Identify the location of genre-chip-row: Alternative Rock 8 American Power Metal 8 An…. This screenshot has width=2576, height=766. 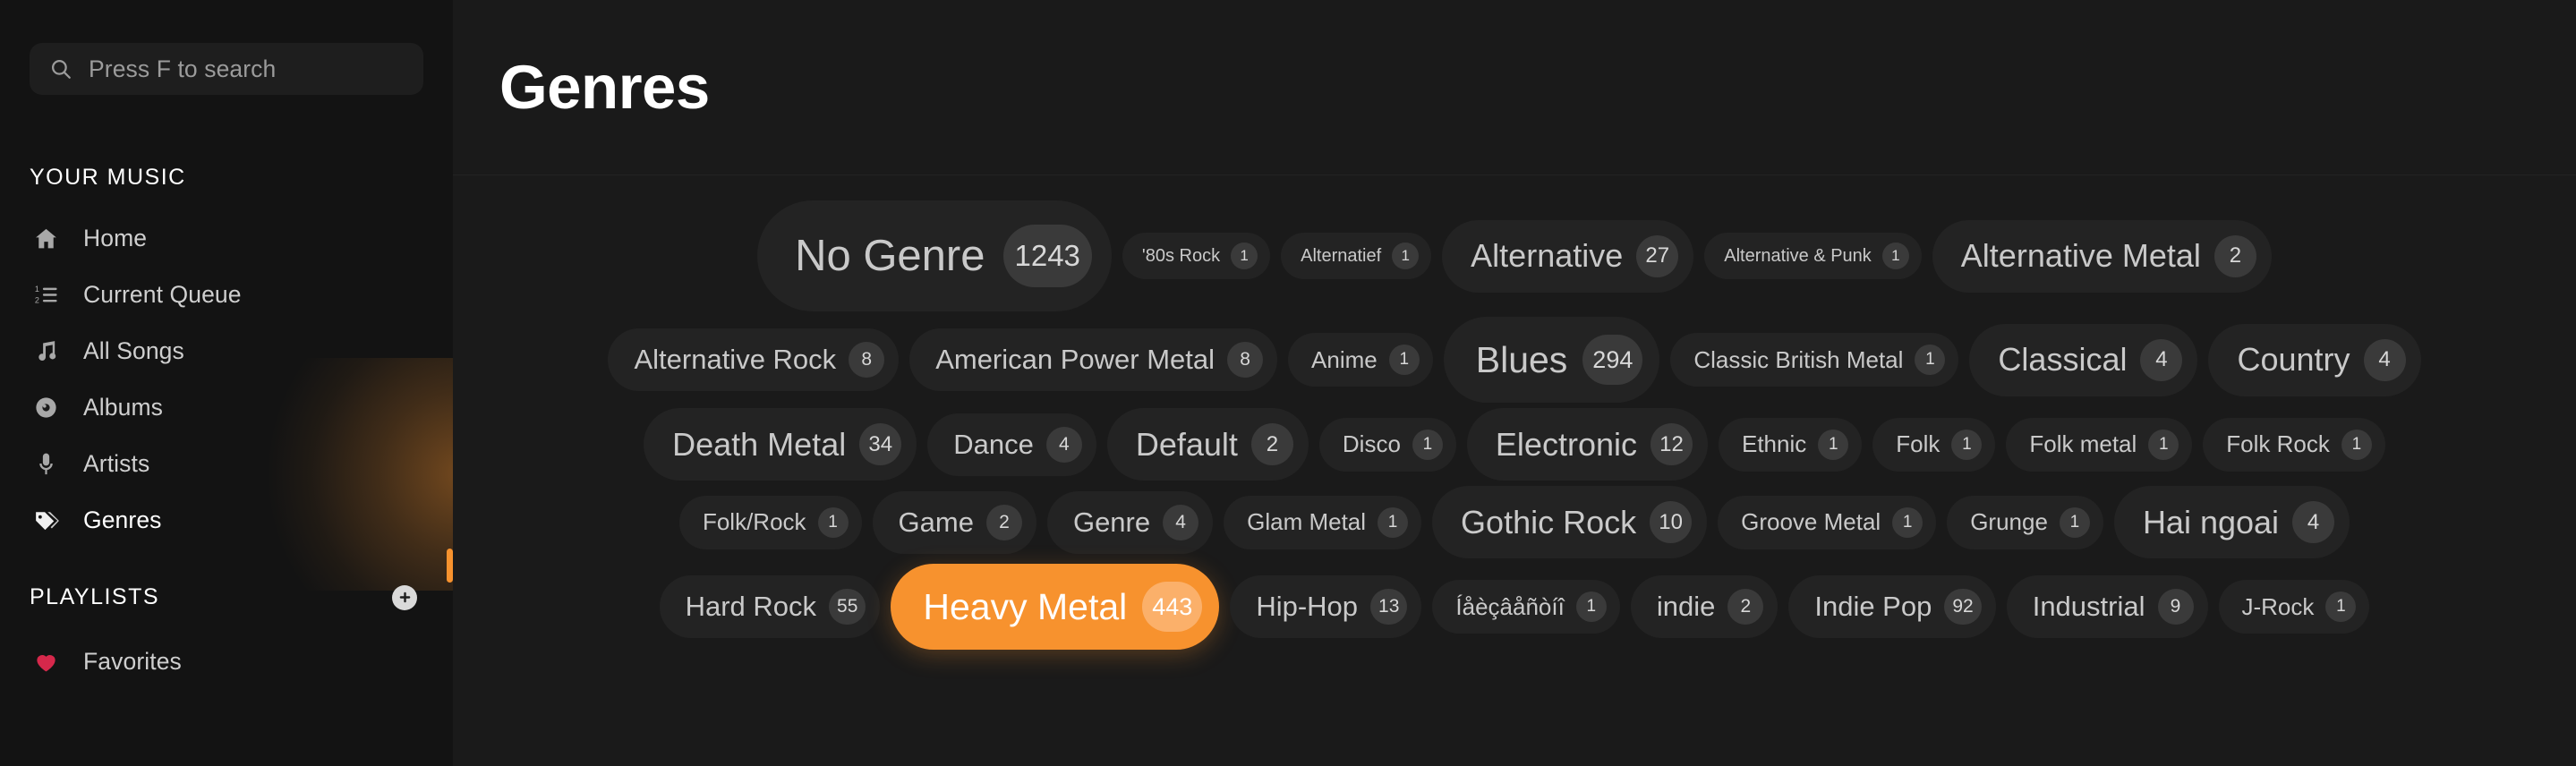
(1514, 360).